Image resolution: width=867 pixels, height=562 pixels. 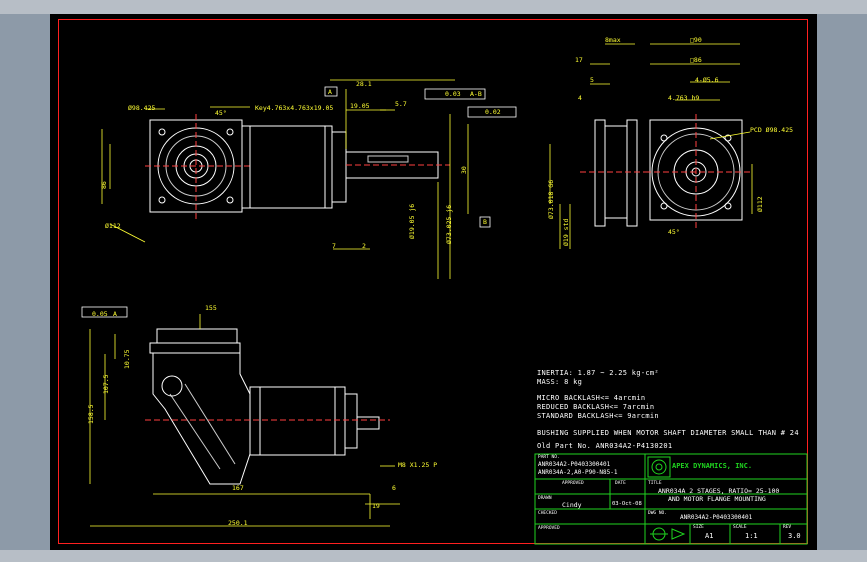 I want to click on dim-19j6: Ø19.05 j6, so click(x=412, y=221).